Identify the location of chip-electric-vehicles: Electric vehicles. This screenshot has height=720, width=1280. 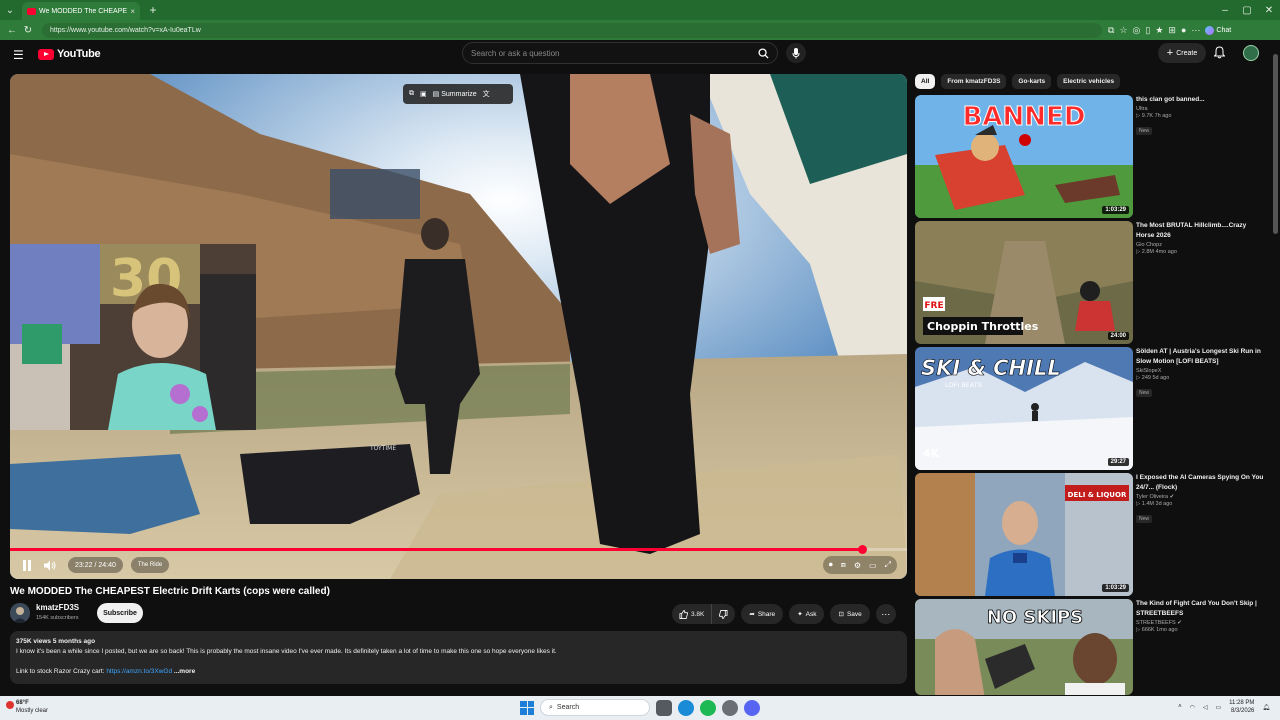
(1089, 81).